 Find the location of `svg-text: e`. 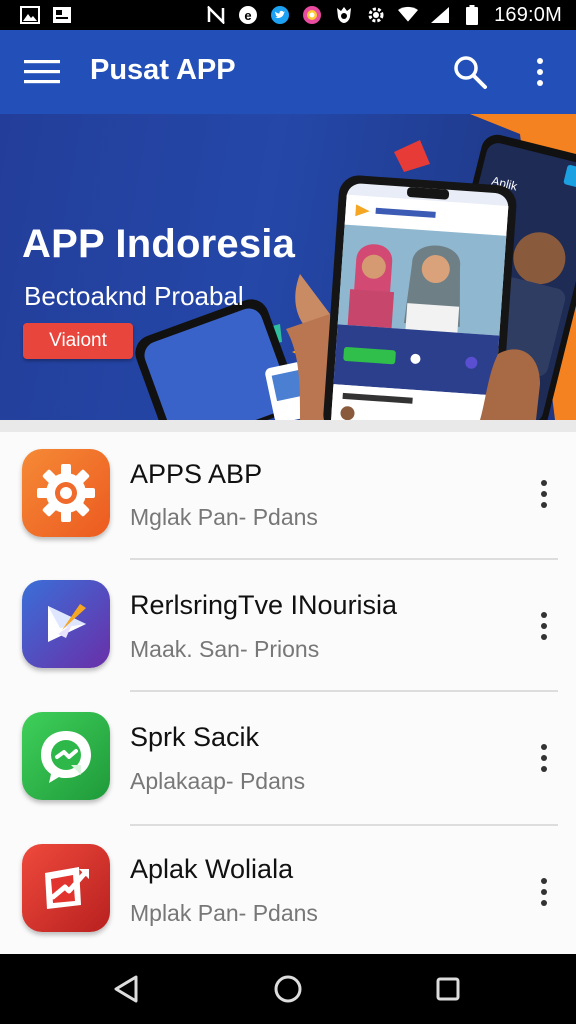

svg-text: e is located at coordinates (247, 15).